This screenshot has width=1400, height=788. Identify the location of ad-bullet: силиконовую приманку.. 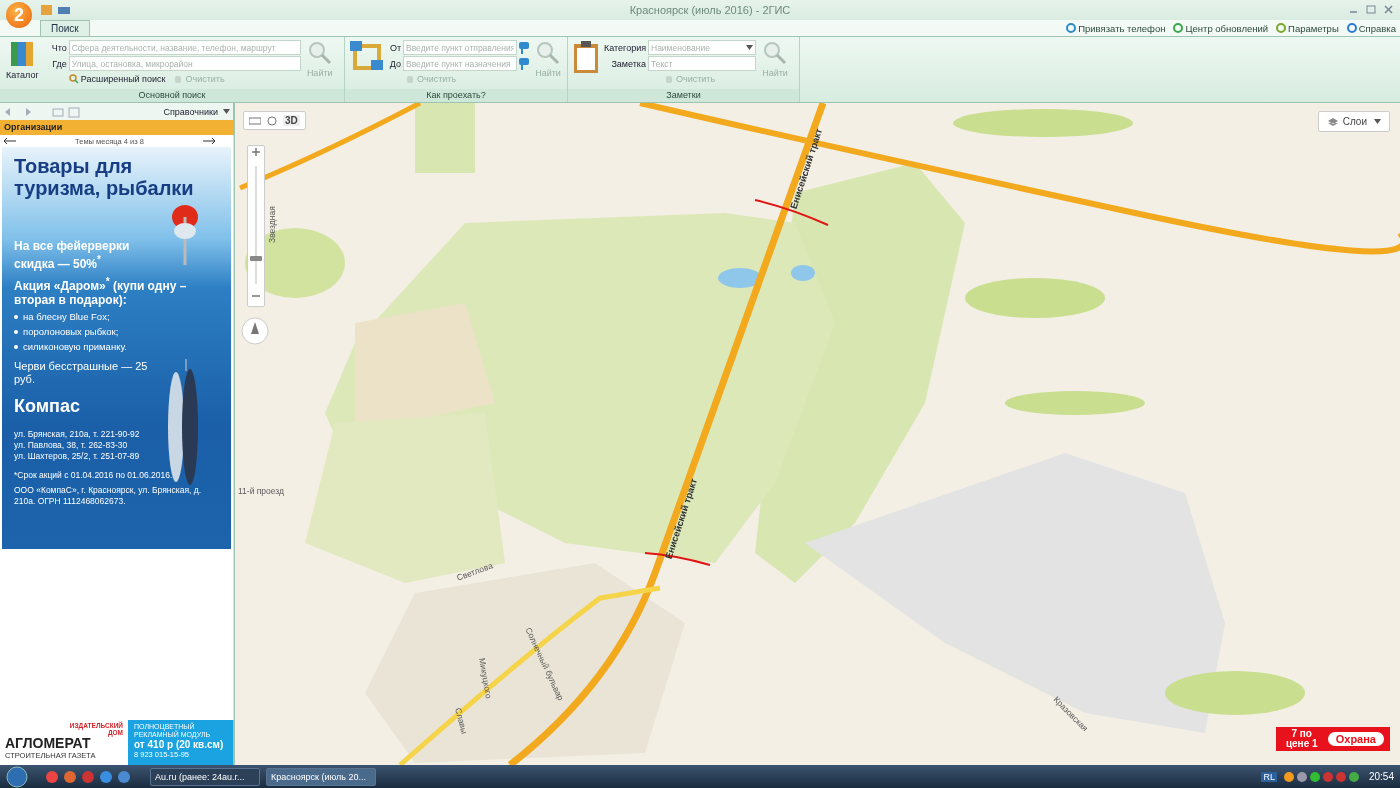
(75, 346).